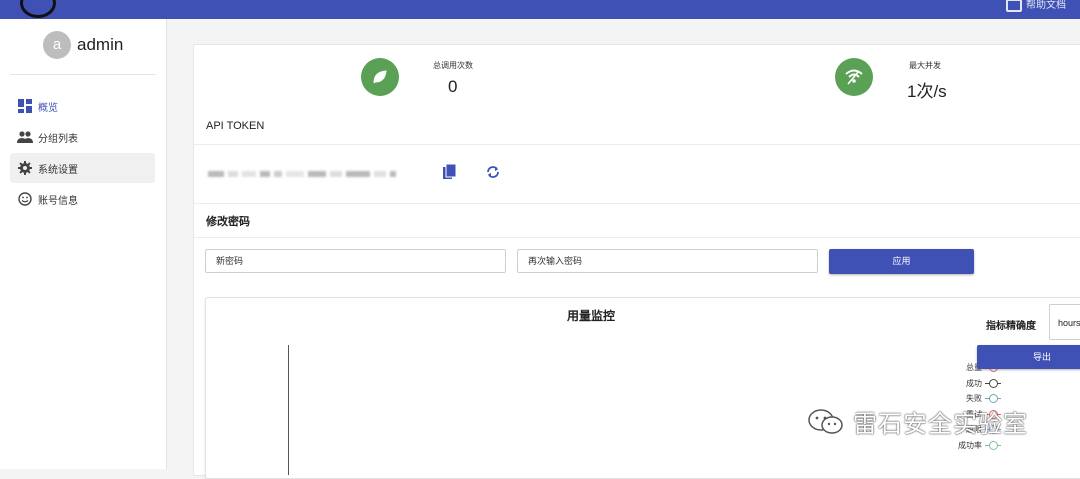  I want to click on sidebar-item-label: 系统设置, so click(58, 170).